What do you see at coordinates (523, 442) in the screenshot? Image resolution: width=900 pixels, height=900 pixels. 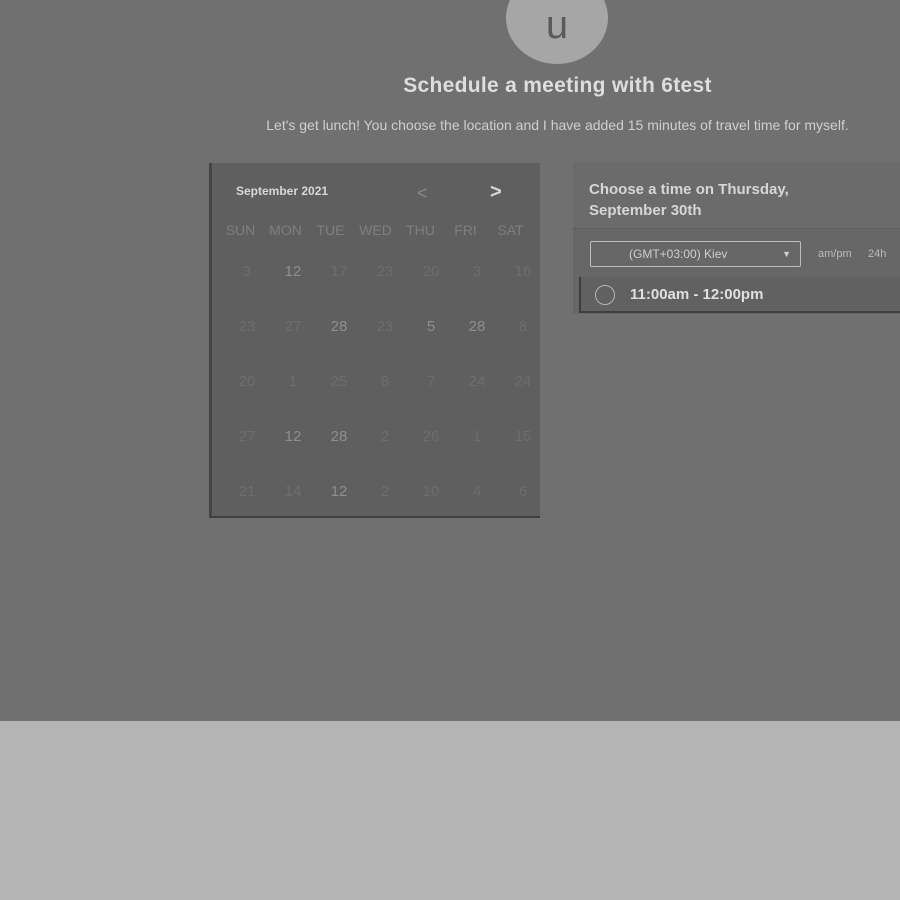 I see `calendar-day: 15` at bounding box center [523, 442].